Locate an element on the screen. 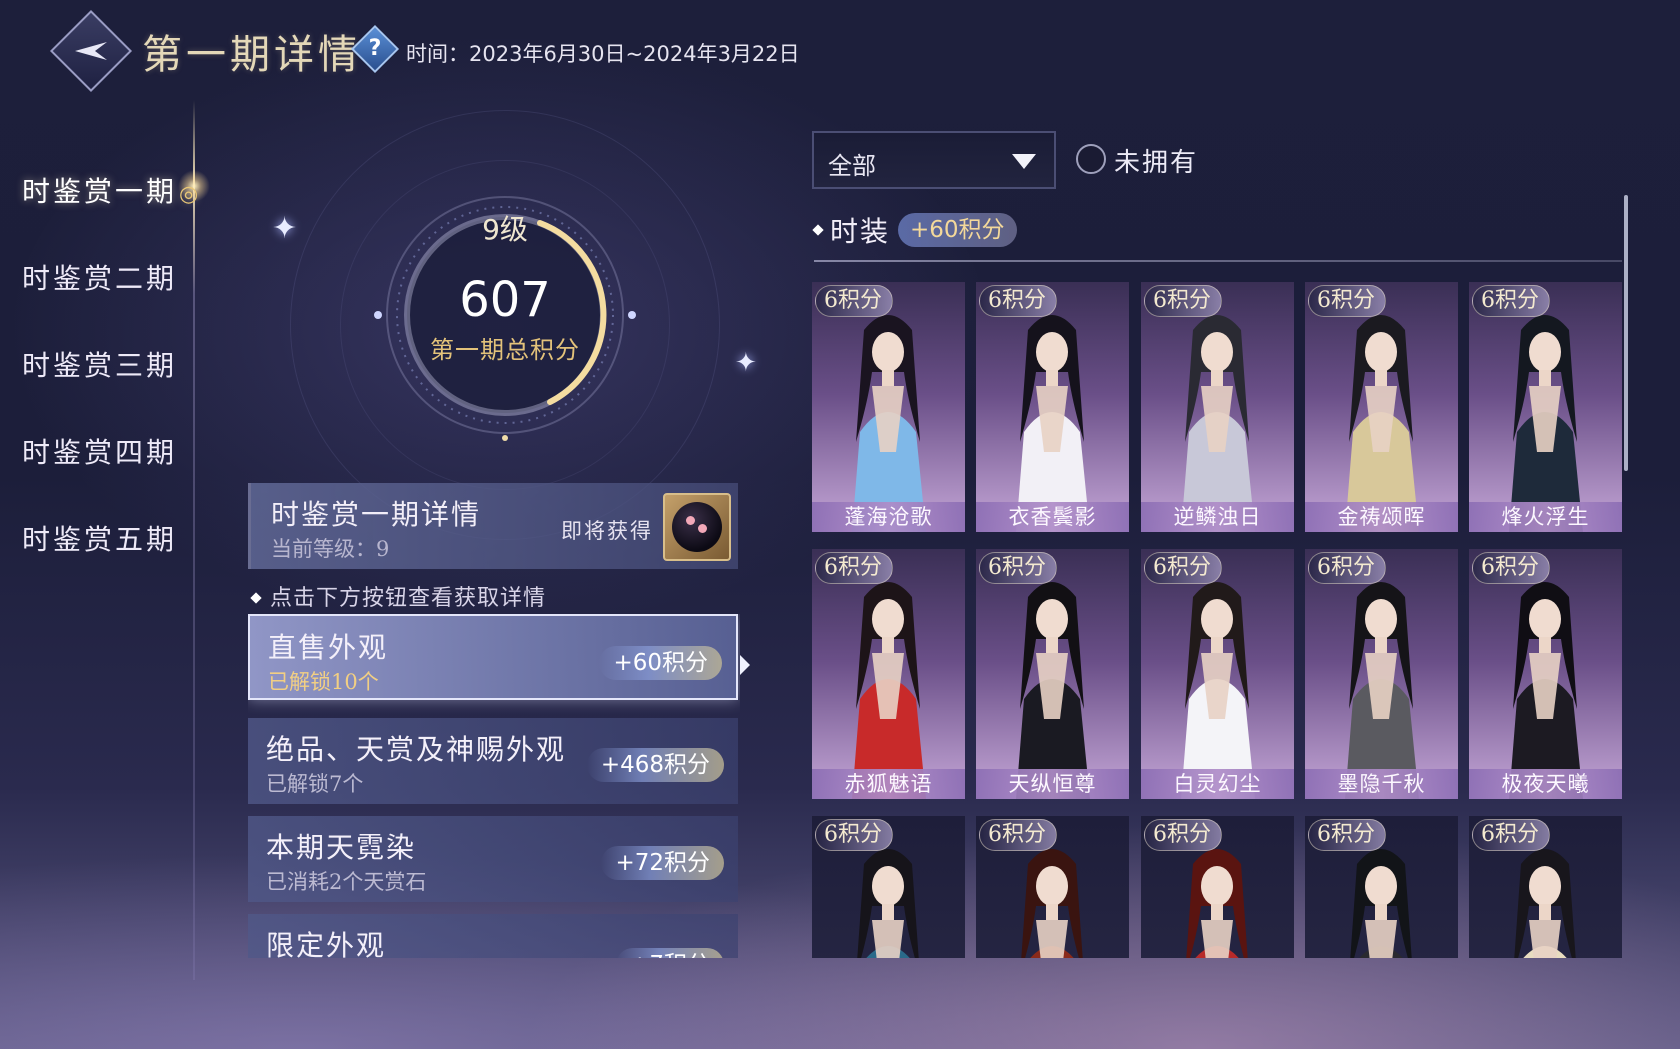  score-ring: 9级 607 第一期总积分 is located at coordinates (505, 325).